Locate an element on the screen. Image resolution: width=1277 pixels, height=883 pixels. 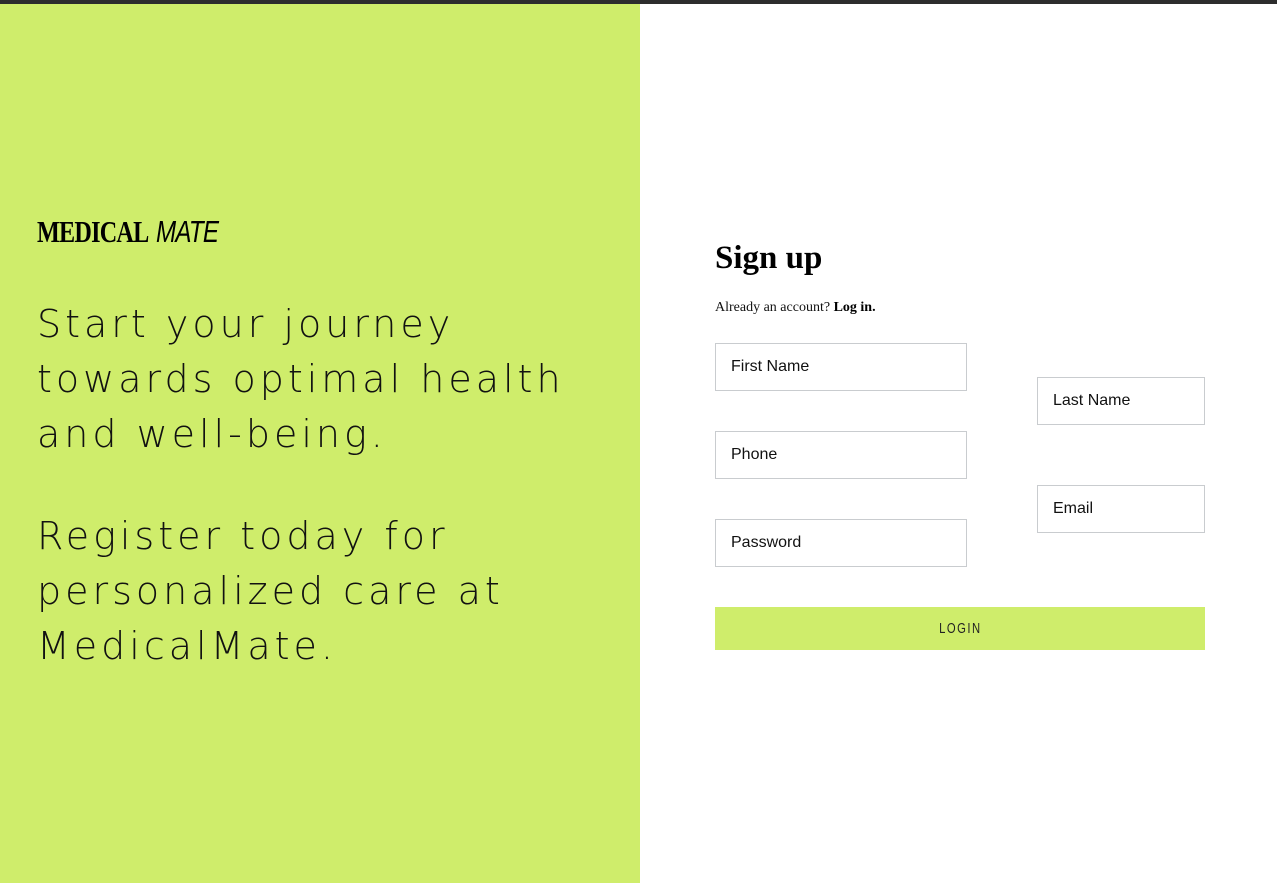
last-name-input is located at coordinates (1121, 401).